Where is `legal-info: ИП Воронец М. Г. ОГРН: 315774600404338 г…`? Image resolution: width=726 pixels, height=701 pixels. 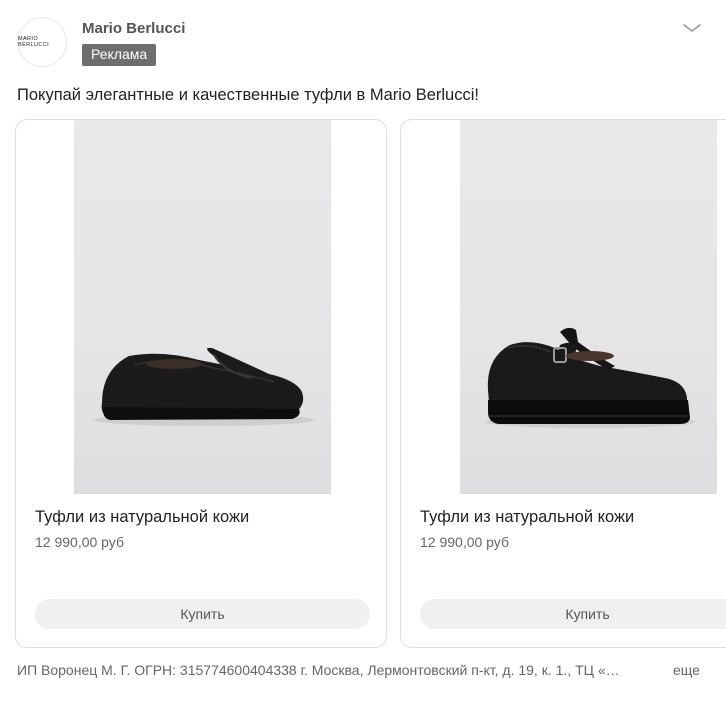 legal-info: ИП Воронец М. Г. ОГРН: 315774600404338 г… is located at coordinates (318, 670).